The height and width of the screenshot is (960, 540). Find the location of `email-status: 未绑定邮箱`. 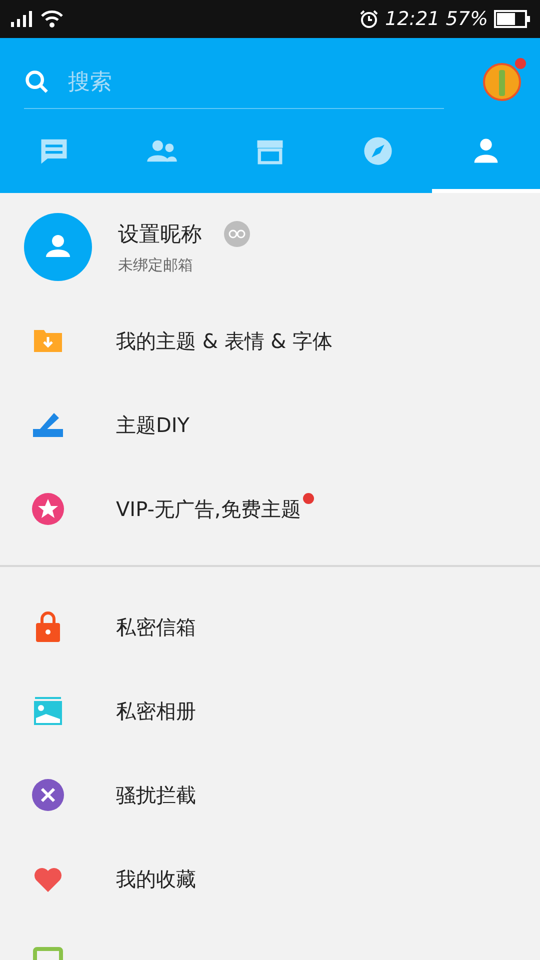

email-status: 未绑定邮箱 is located at coordinates (156, 265).